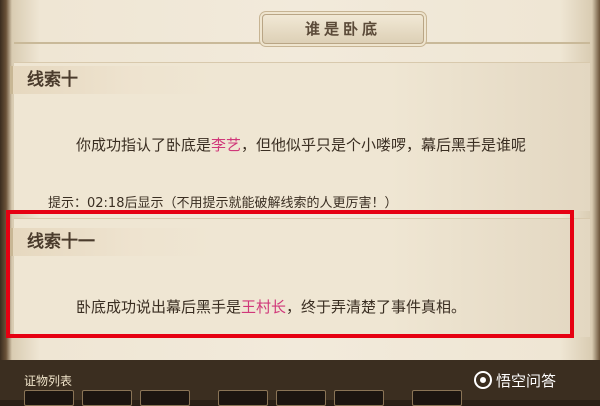 The image size is (600, 406). Describe the element at coordinates (52, 80) in the screenshot. I see `clue-title-10: 线索十` at that location.